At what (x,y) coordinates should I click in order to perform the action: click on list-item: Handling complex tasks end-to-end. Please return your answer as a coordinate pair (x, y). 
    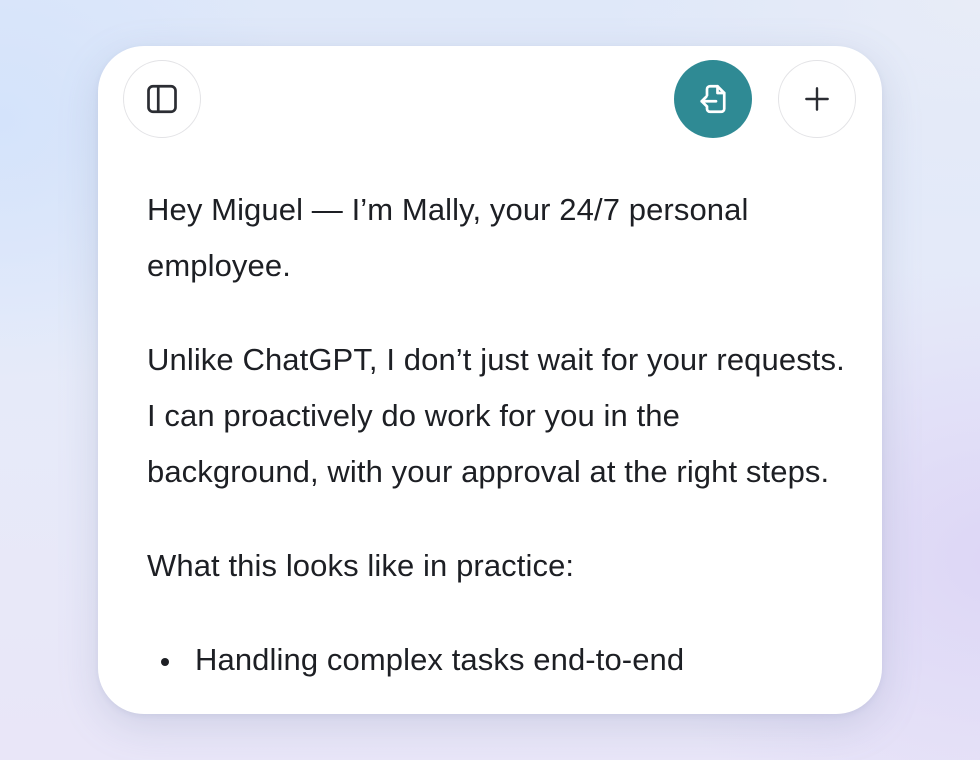
    Looking at the image, I should click on (497, 660).